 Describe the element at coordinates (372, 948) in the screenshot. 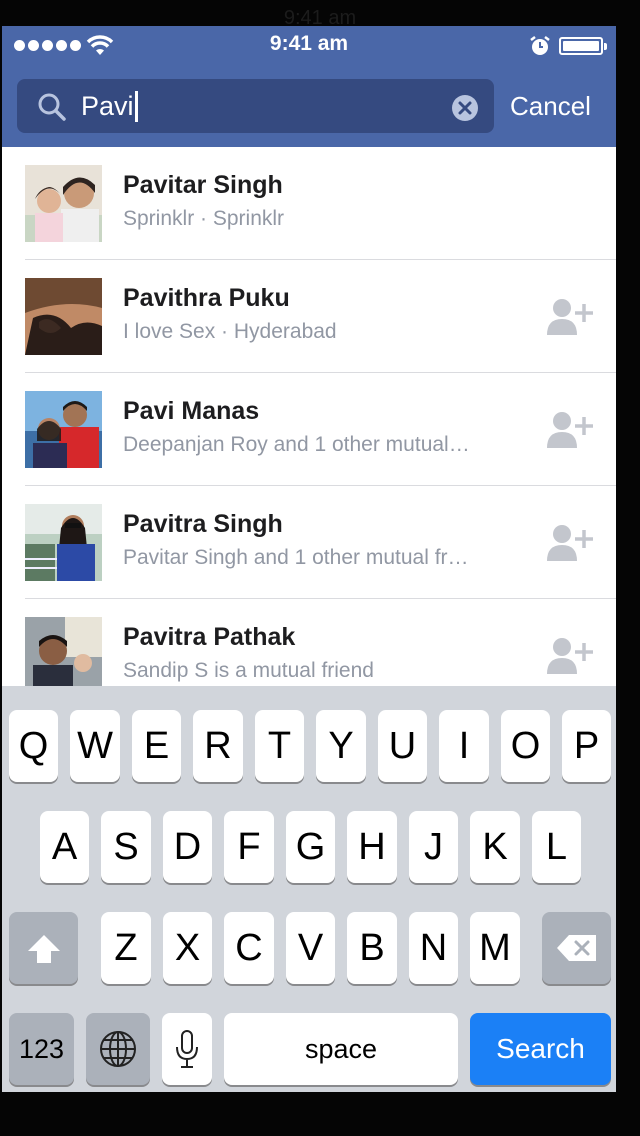

I see `key-b: B` at that location.